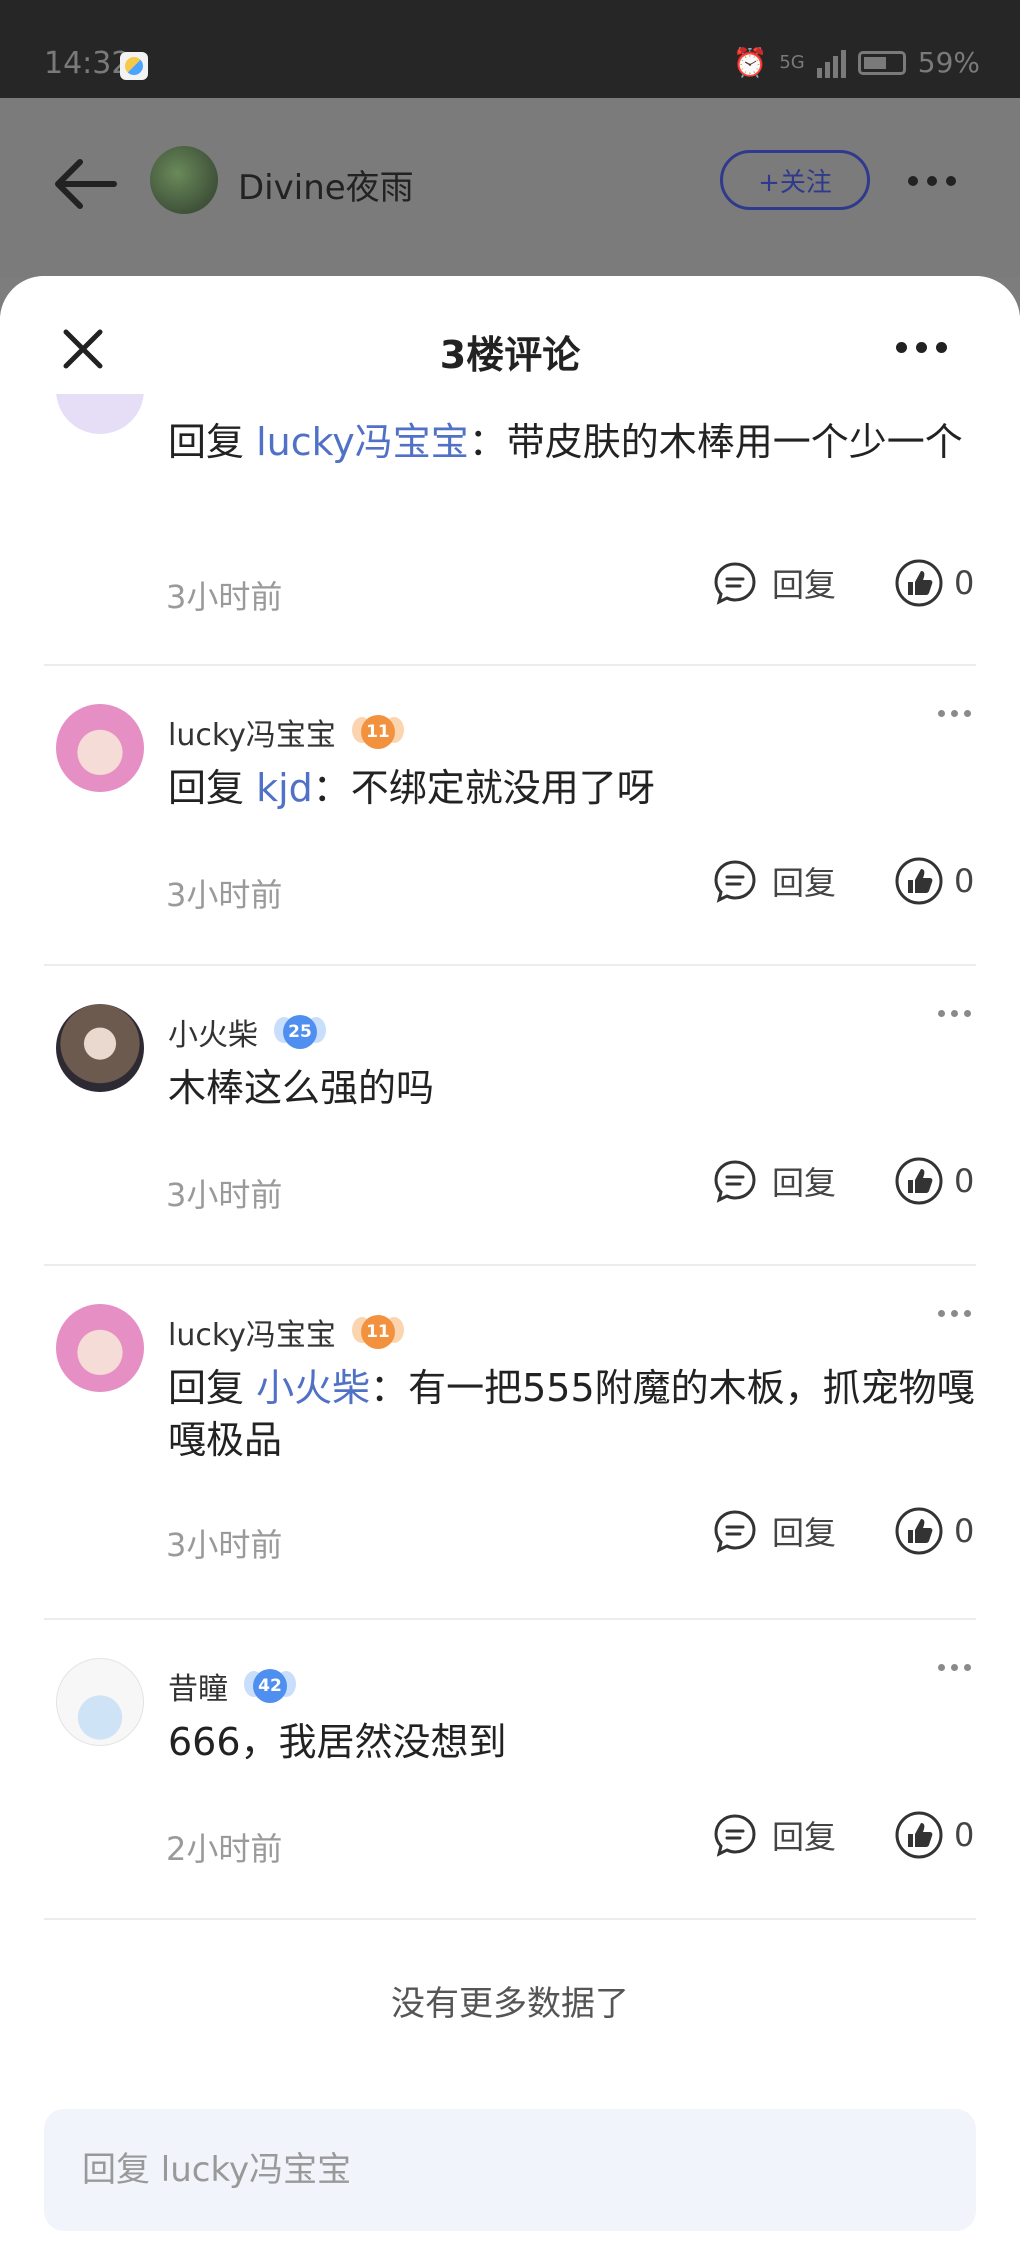  What do you see at coordinates (932, 181) in the screenshot?
I see `more-options-icon` at bounding box center [932, 181].